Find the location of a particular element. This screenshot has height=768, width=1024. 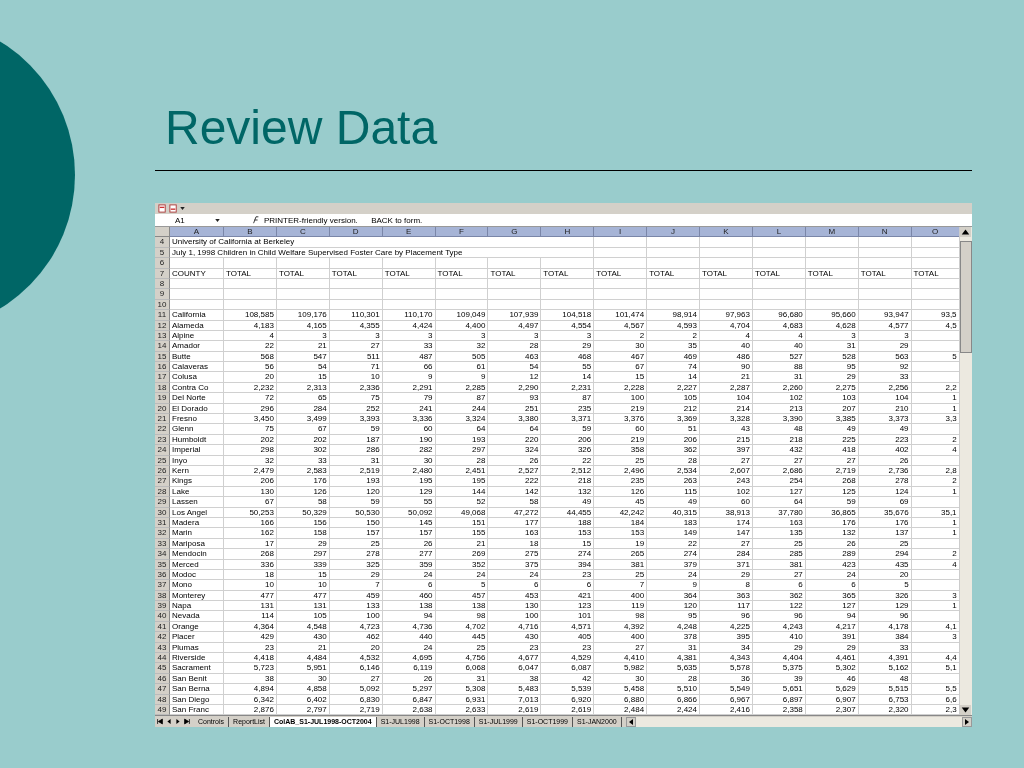

row-header: 30 is located at coordinates (162, 512).